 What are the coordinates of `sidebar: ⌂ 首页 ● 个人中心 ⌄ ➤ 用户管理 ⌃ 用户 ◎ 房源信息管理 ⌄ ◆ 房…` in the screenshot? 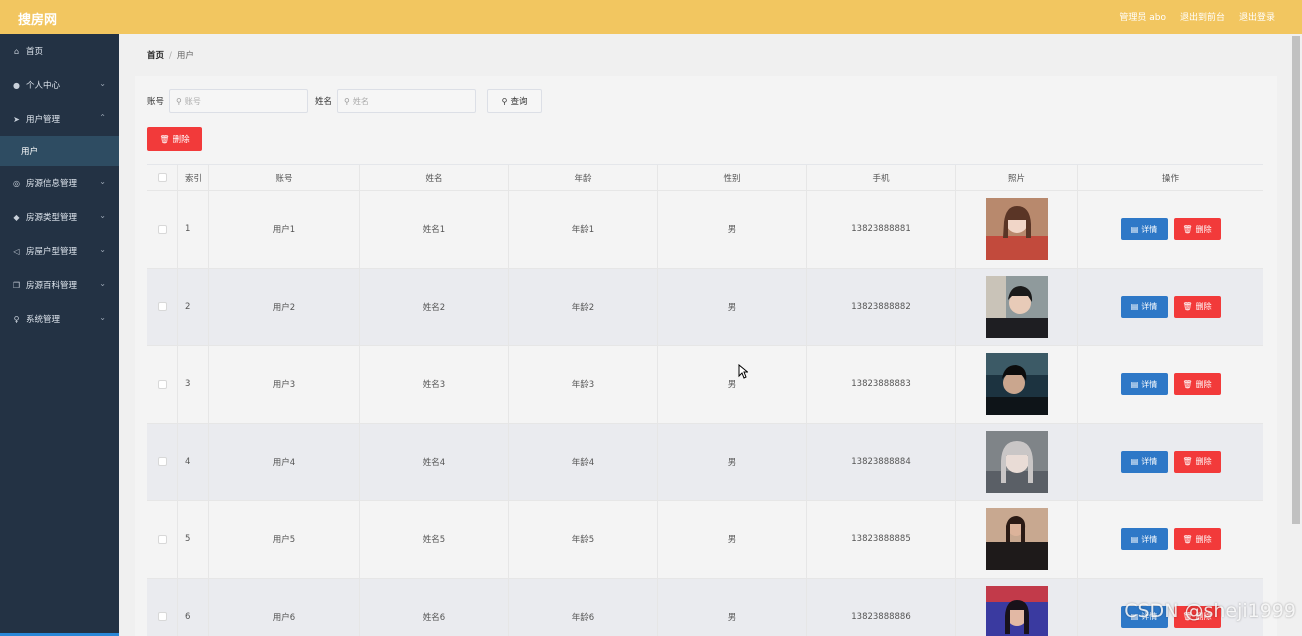 It's located at (70, 335).